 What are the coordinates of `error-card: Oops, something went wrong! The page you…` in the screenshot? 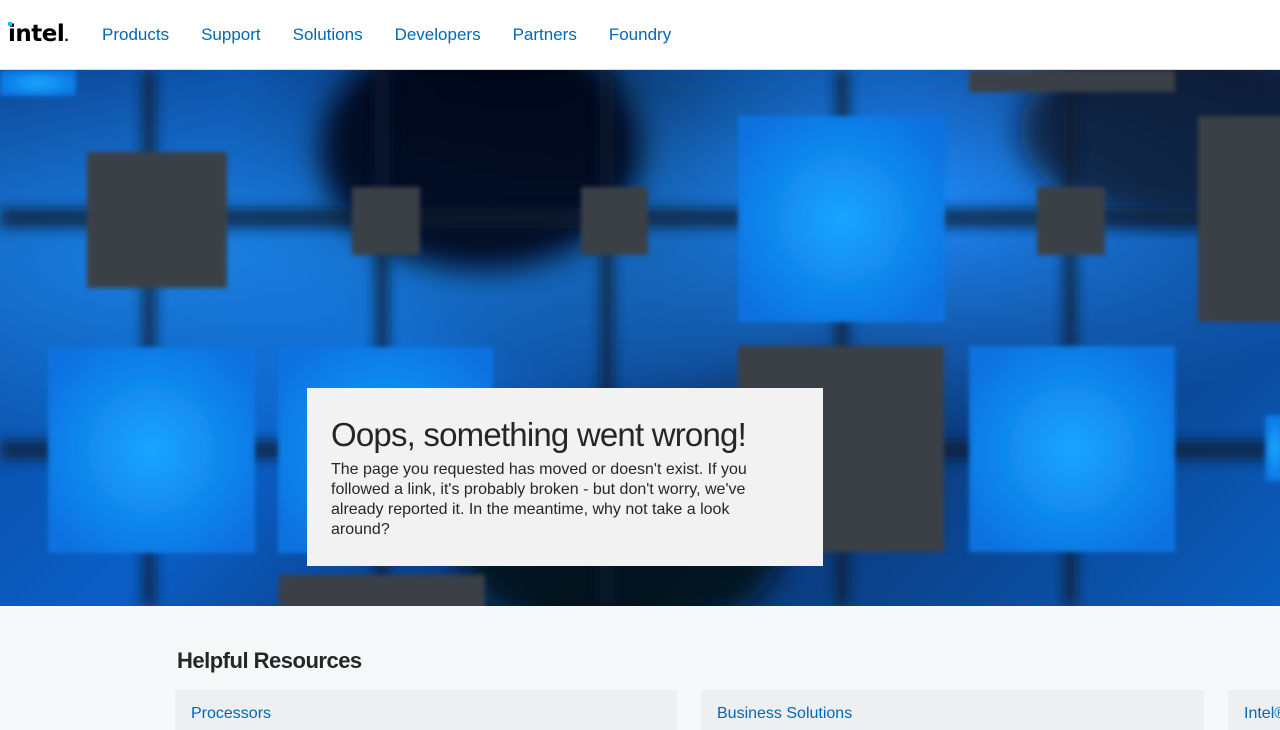 It's located at (565, 477).